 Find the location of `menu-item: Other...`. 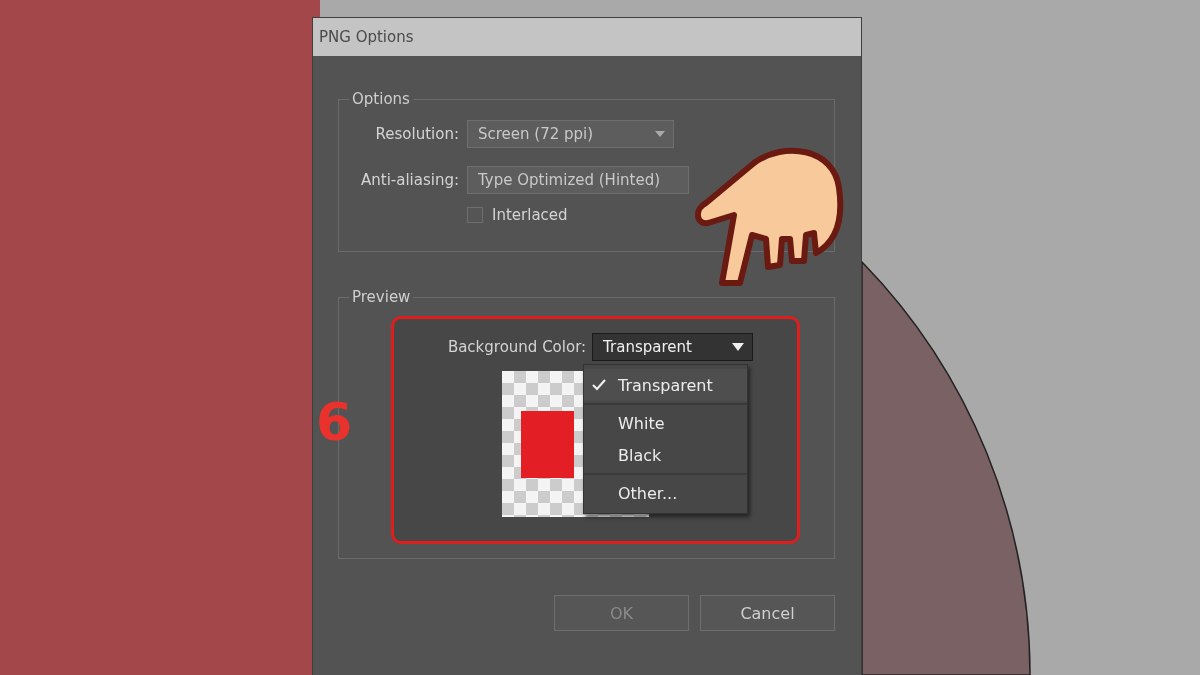

menu-item: Other... is located at coordinates (665, 493).